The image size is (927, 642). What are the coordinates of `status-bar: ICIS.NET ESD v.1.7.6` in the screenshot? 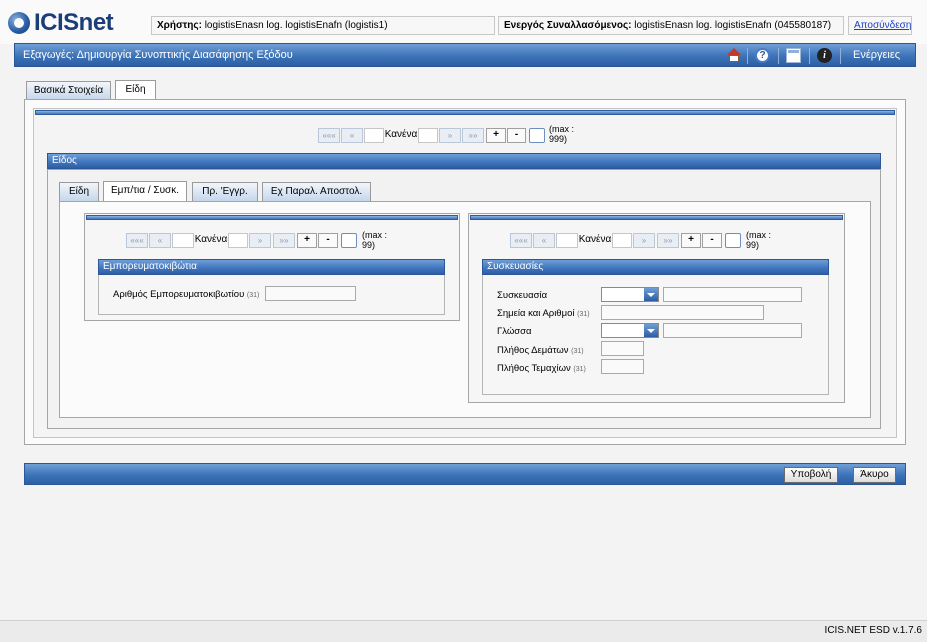 It's located at (463, 631).